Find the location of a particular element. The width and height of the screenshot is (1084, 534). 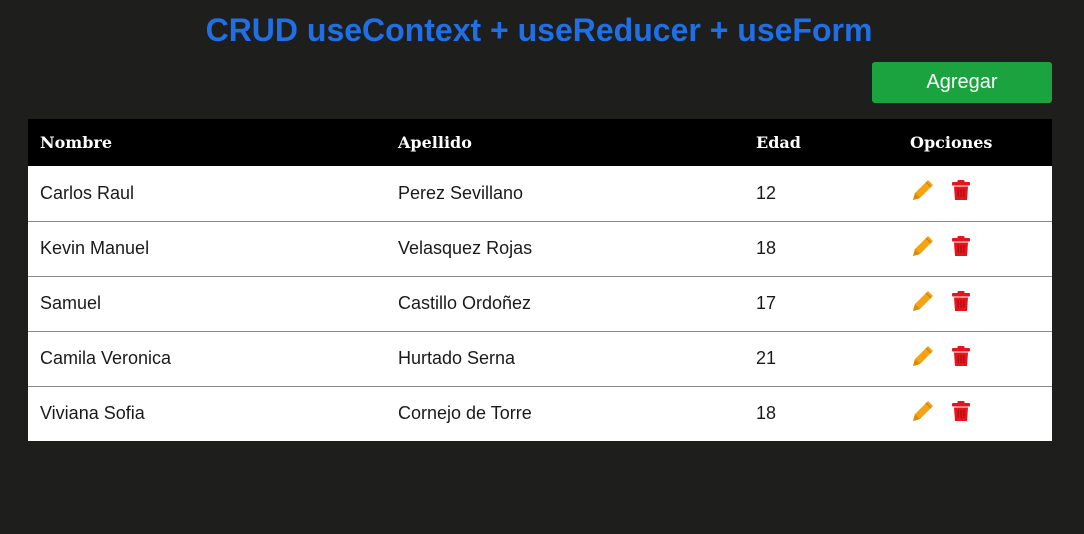

table-row: Viviana Sofia Cornejo de Torre 18 is located at coordinates (540, 413).